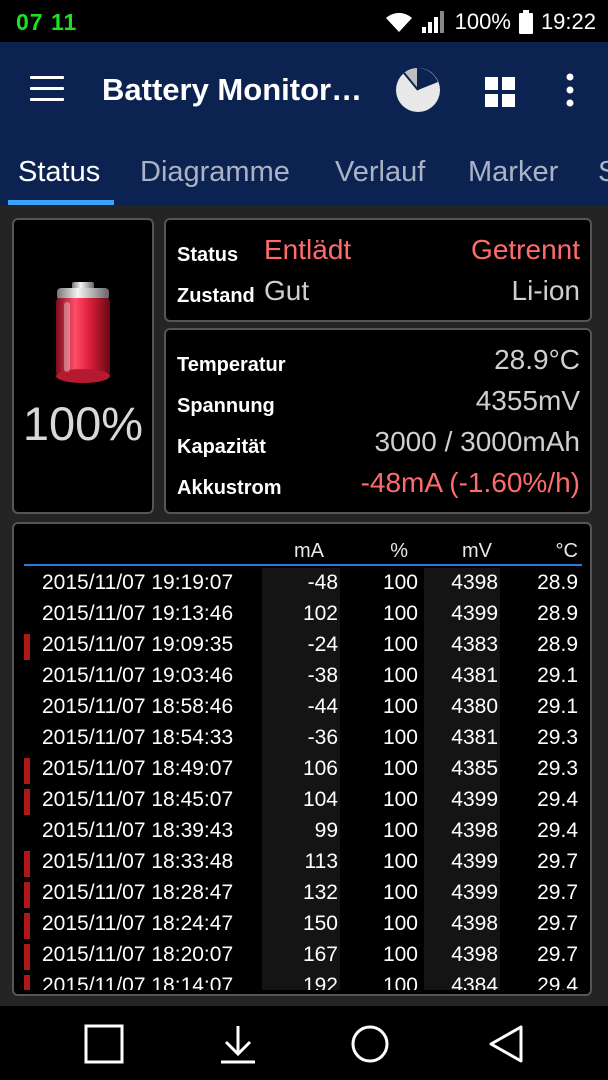 This screenshot has width=608, height=1080. I want to click on home-circle-icon, so click(370, 1044).